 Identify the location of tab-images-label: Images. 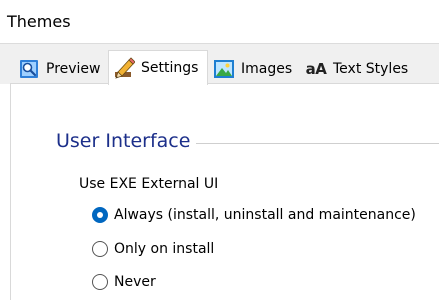
(267, 68).